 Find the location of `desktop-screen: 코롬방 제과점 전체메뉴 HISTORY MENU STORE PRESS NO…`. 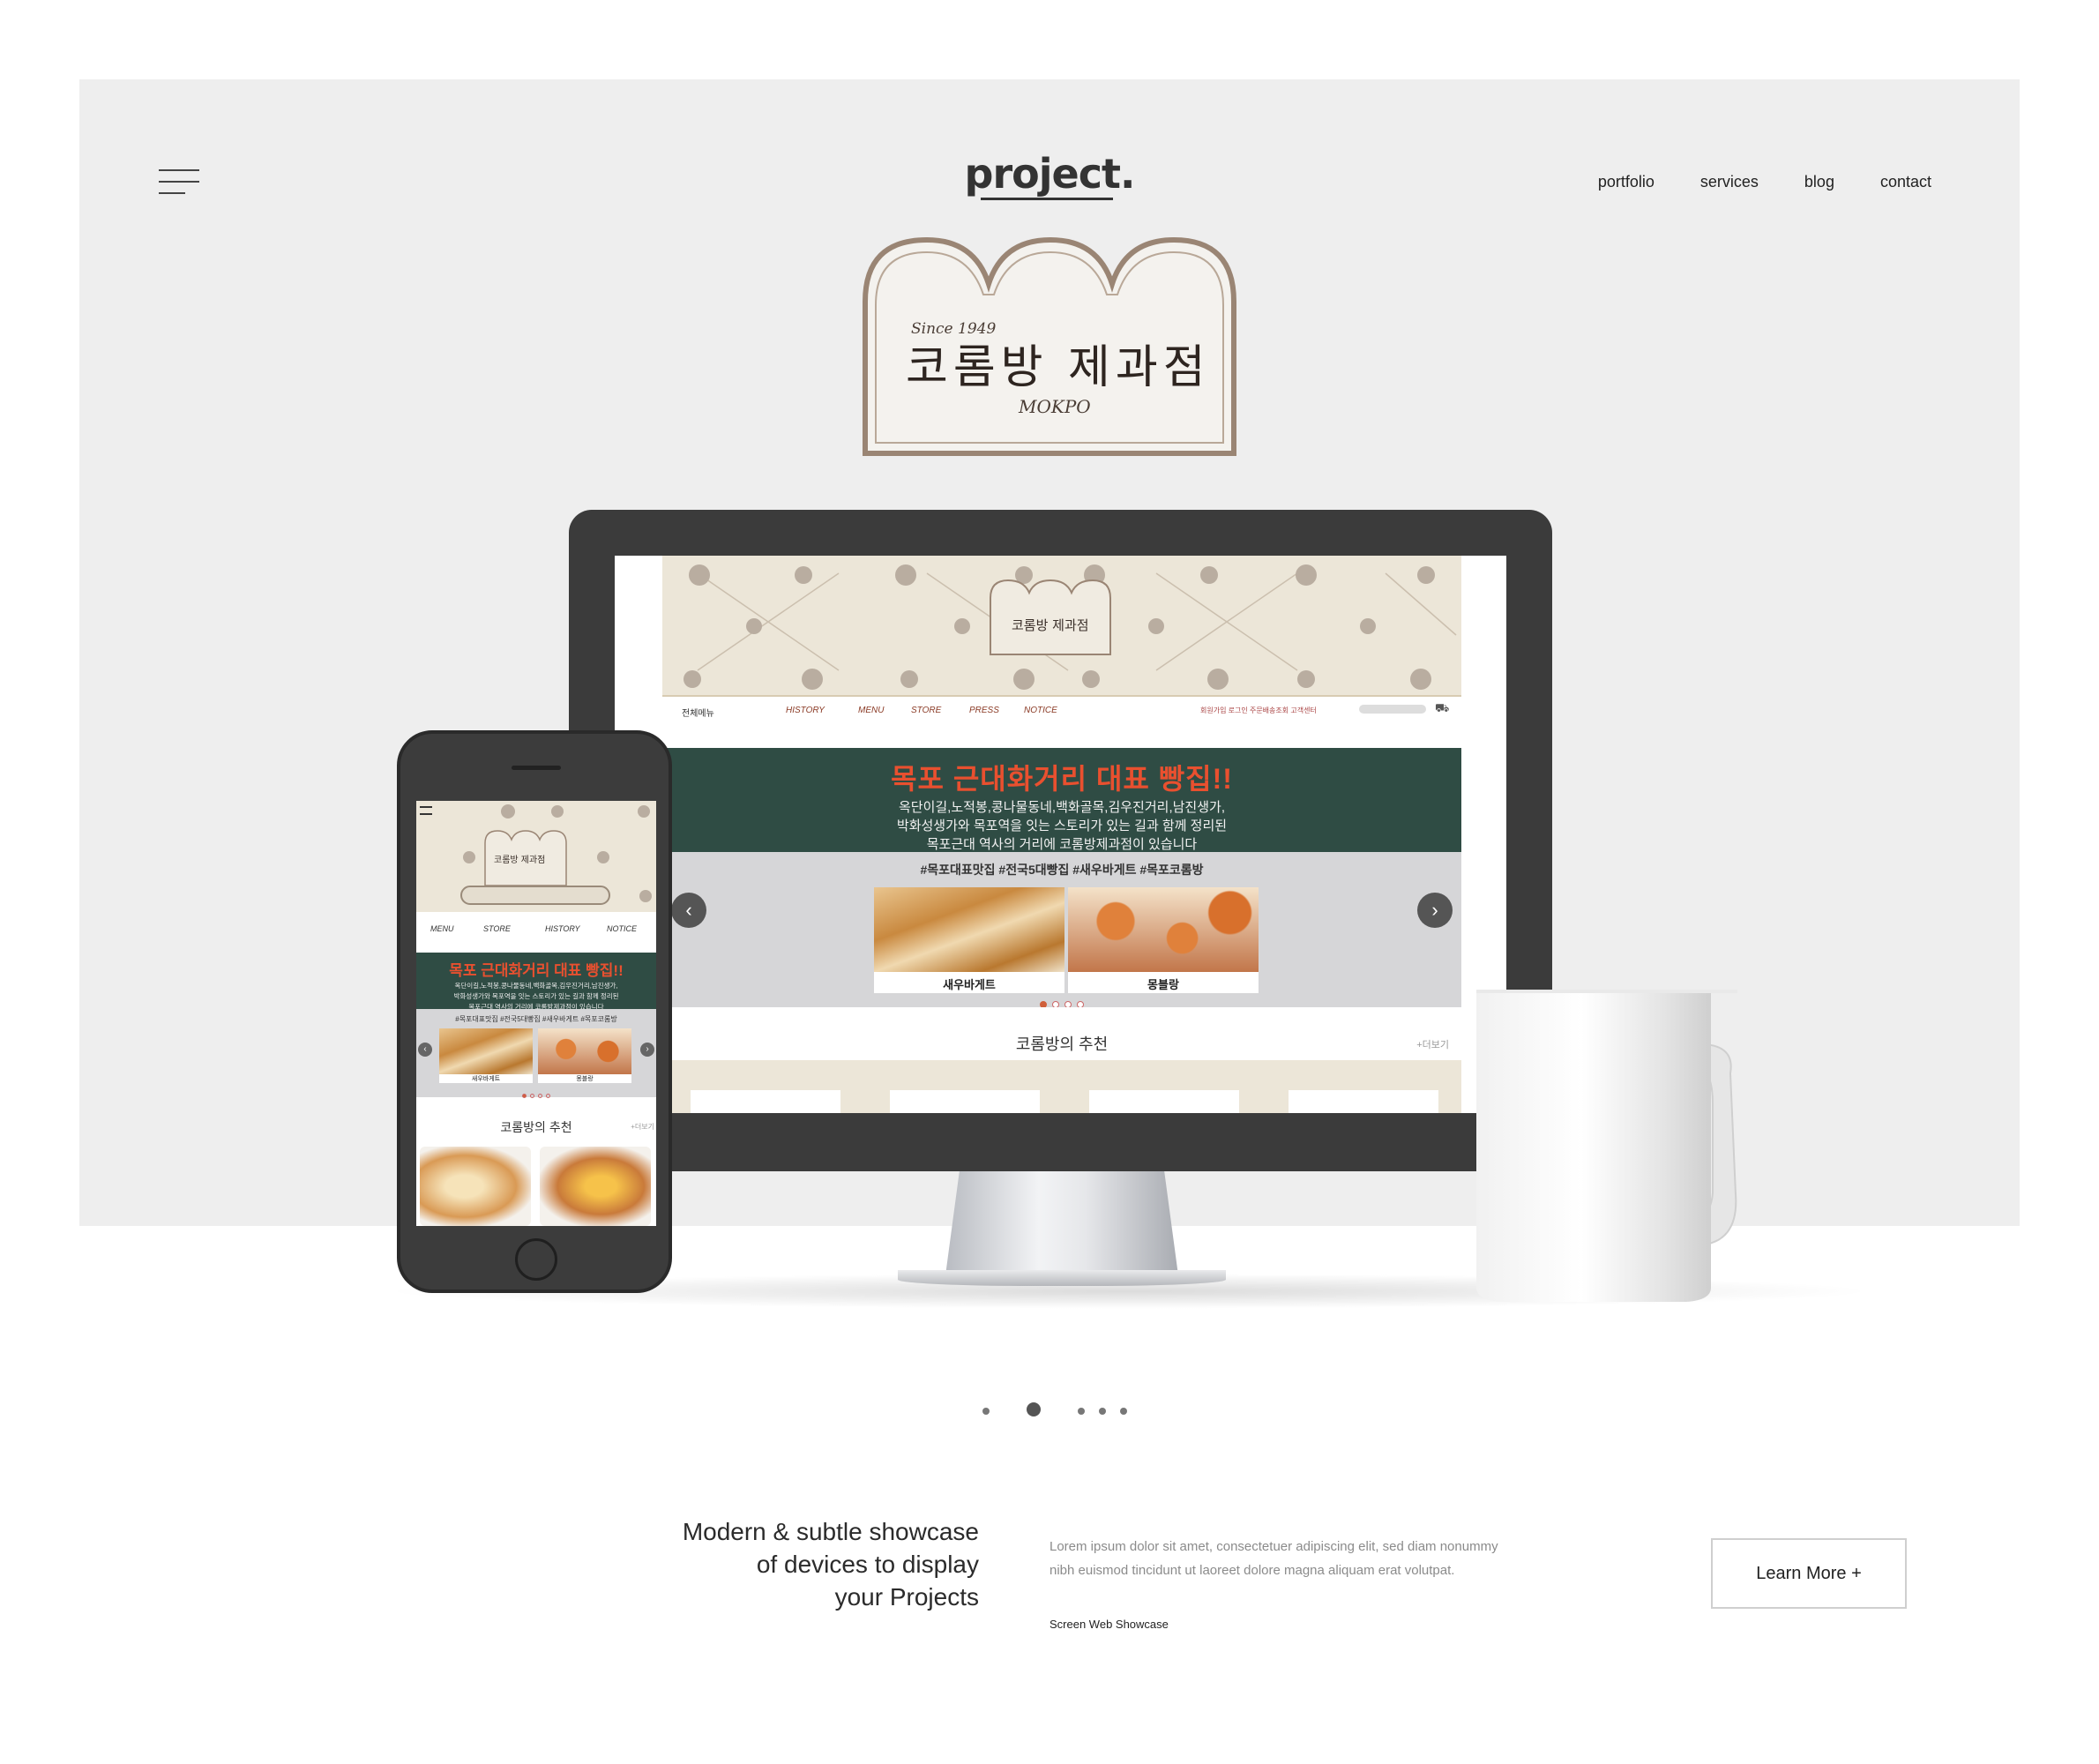

desktop-screen: 코롬방 제과점 전체메뉴 HISTORY MENU STORE PRESS NO… is located at coordinates (1060, 834).